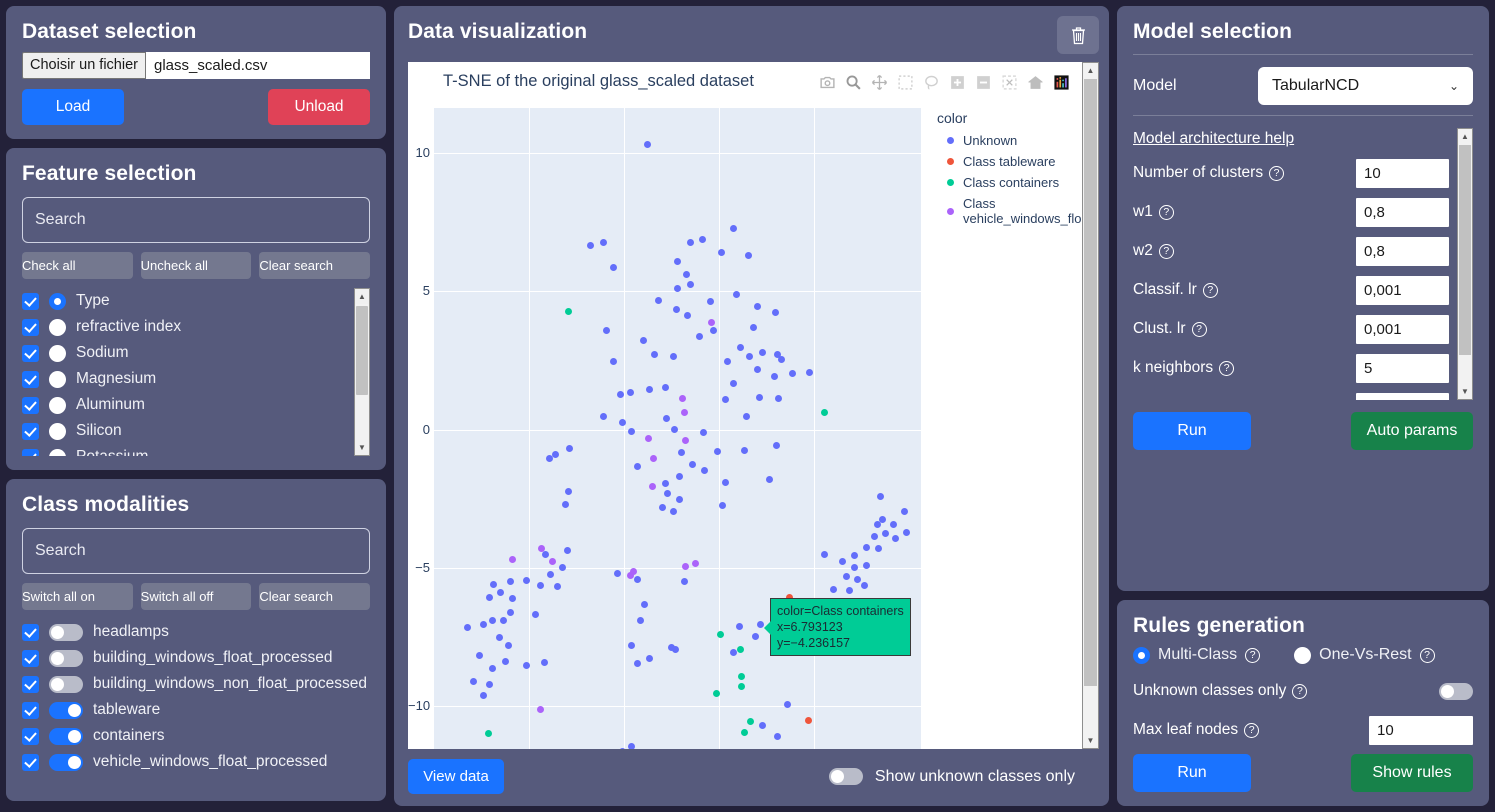  What do you see at coordinates (1192, 431) in the screenshot?
I see `model-run-button: Run` at bounding box center [1192, 431].